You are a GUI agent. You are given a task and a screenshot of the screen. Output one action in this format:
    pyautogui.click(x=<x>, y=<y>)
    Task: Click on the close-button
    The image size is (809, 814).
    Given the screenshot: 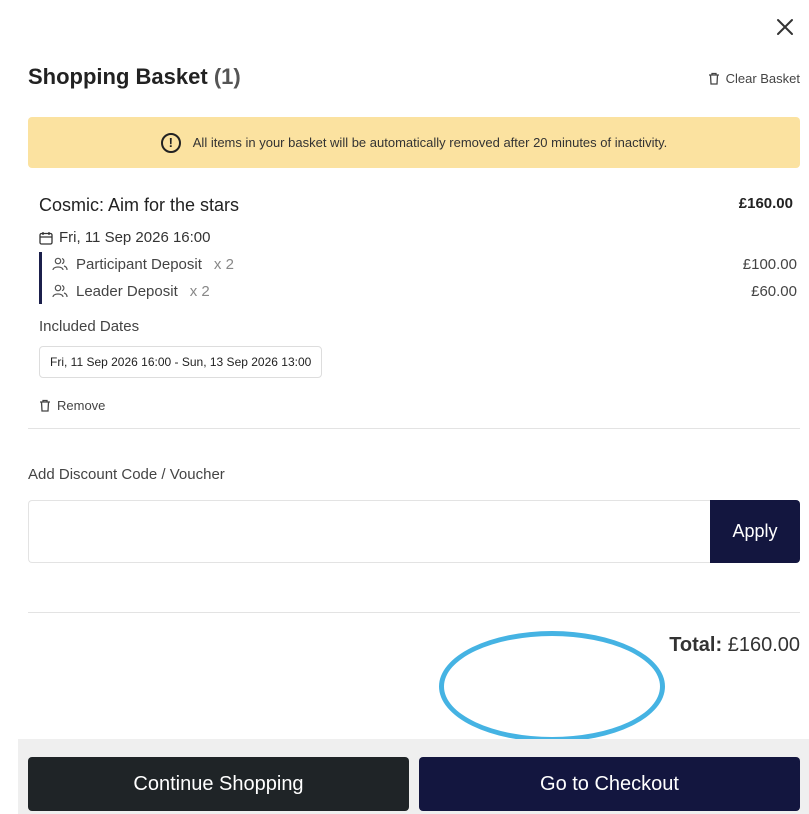 What is the action you would take?
    pyautogui.click(x=785, y=27)
    